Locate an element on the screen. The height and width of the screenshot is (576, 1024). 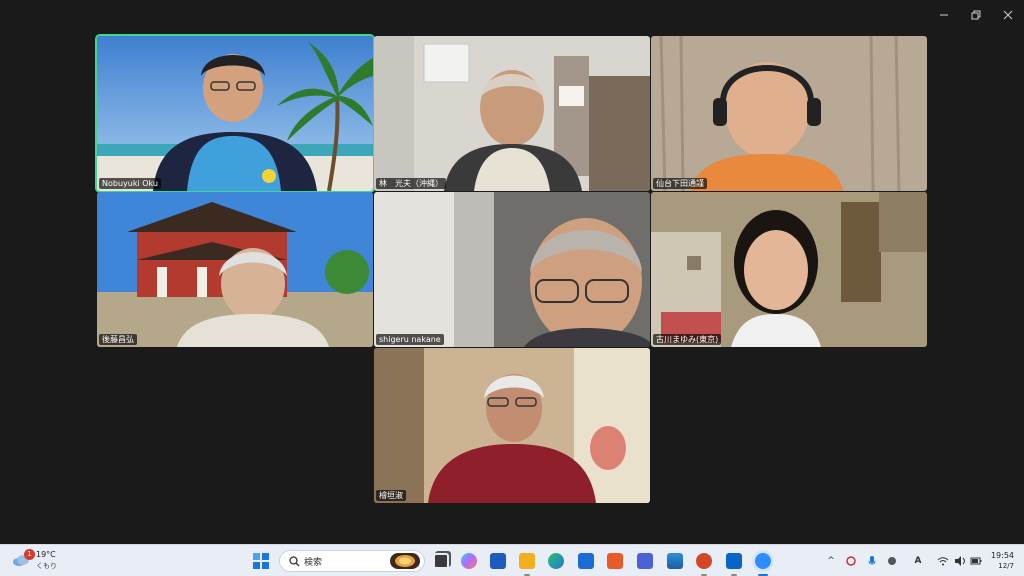
file-explorer-icon is located at coordinates (527, 561).